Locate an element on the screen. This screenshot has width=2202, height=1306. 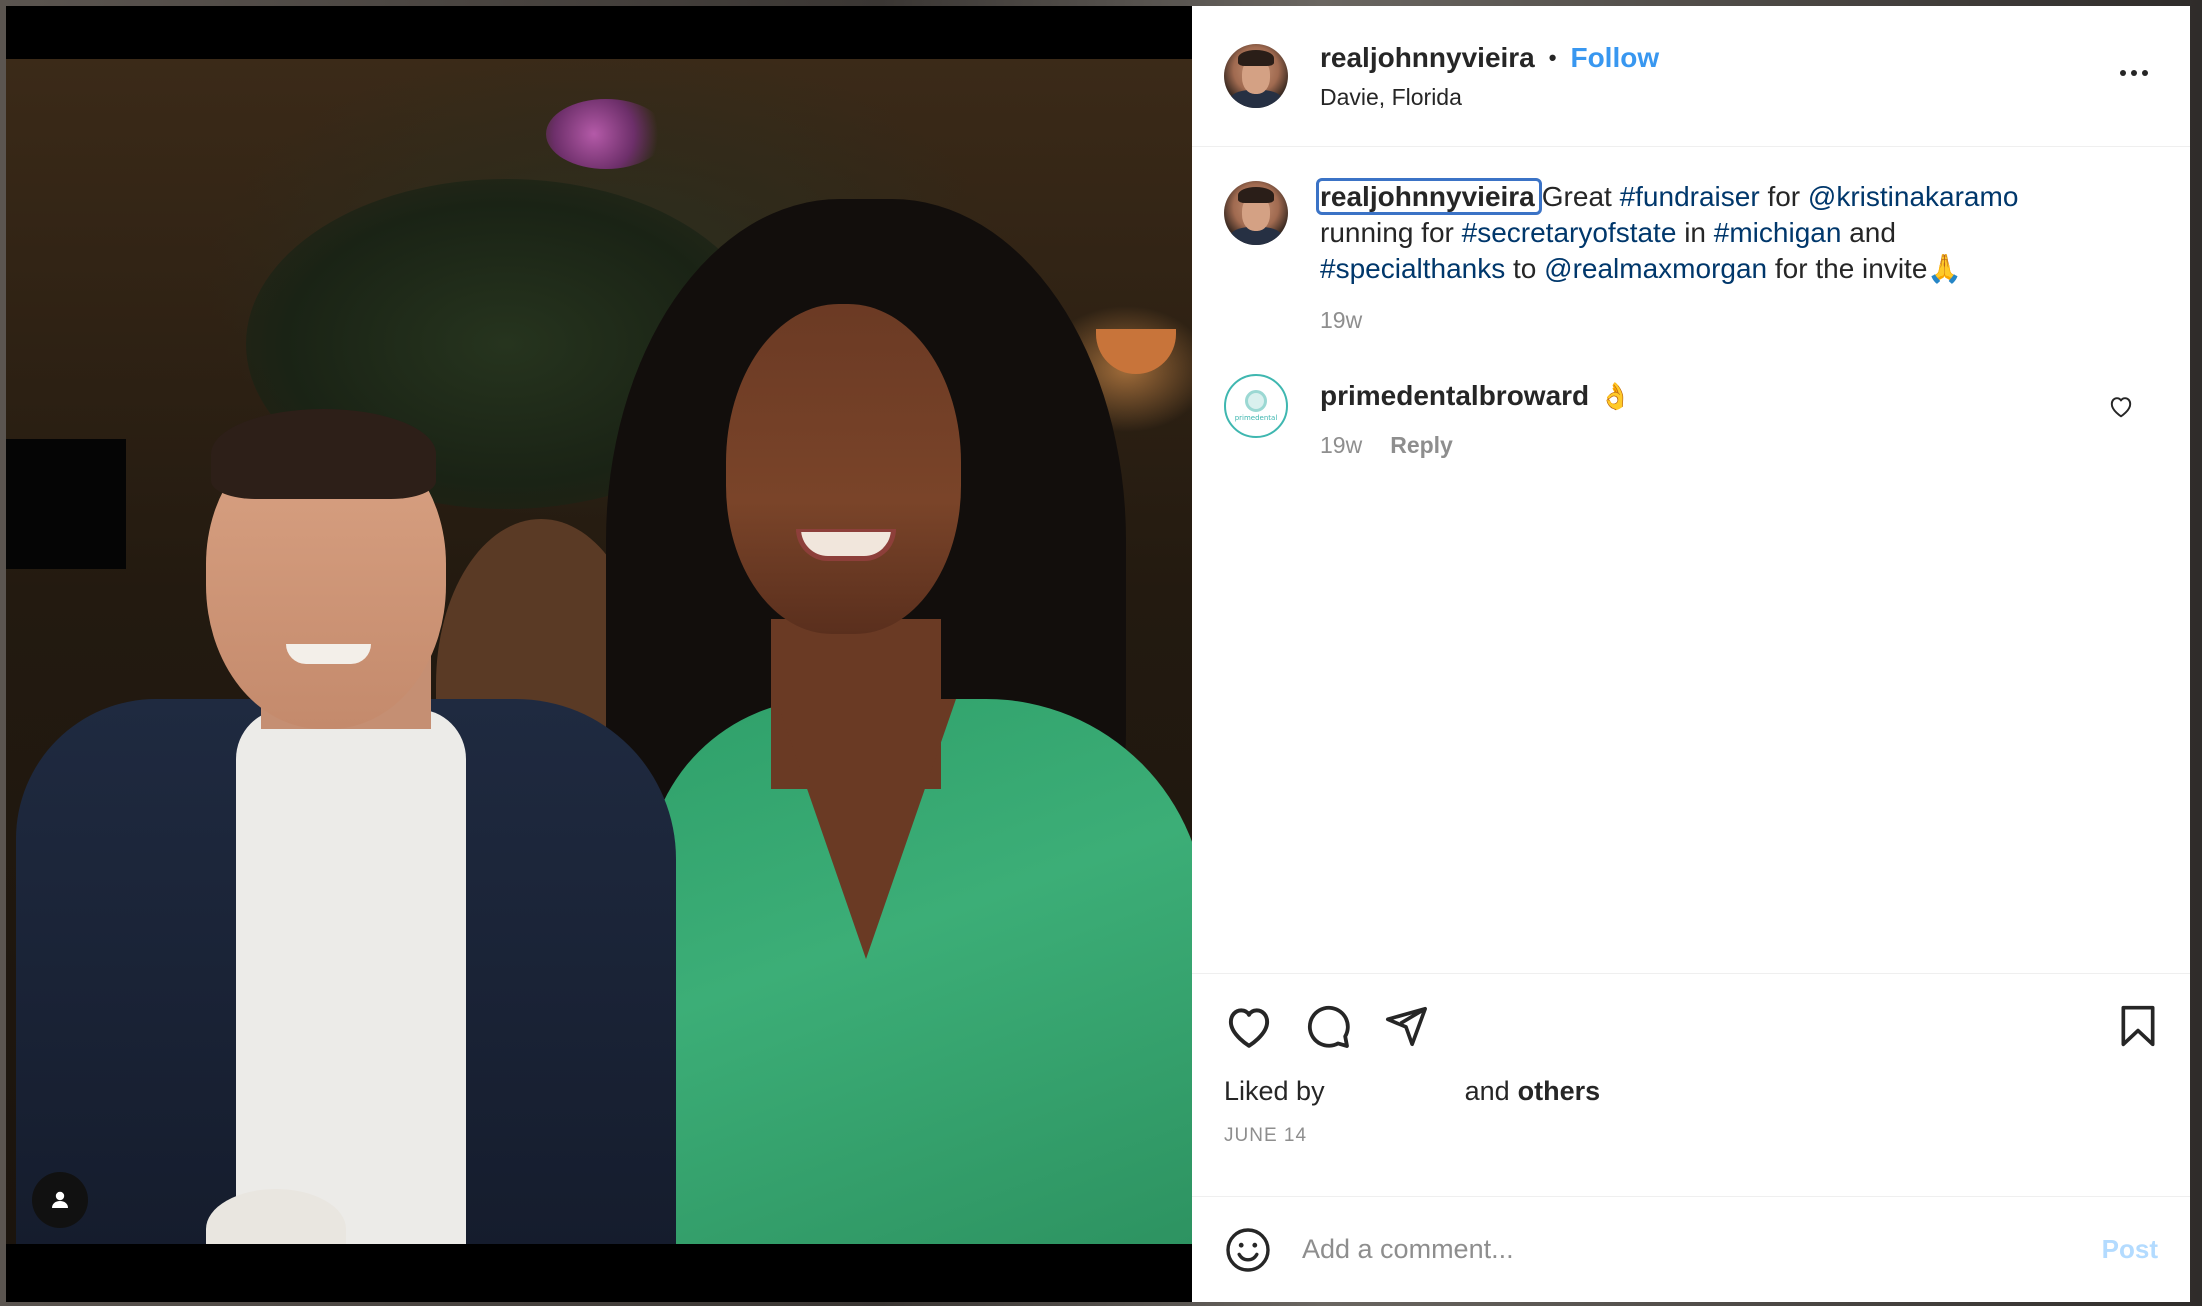
caption-meta: 19w is located at coordinates (1739, 320).